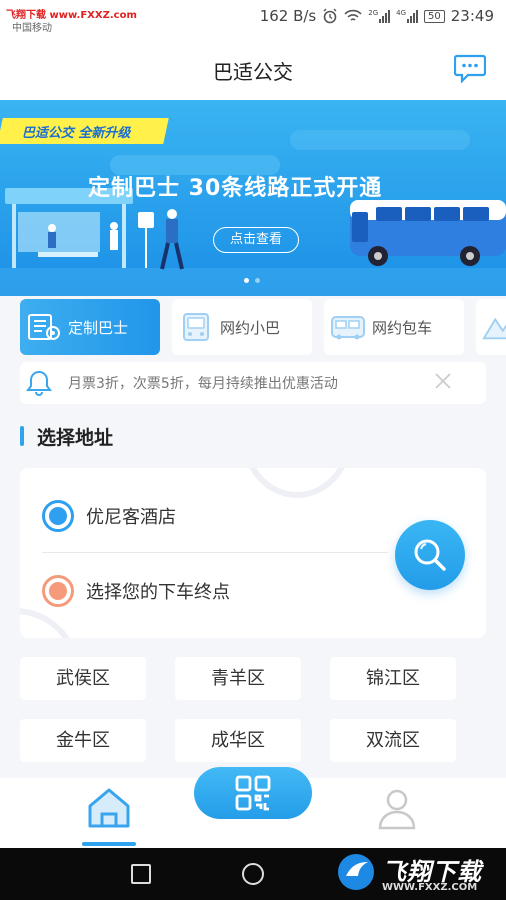 This screenshot has height=900, width=506. Describe the element at coordinates (215, 552) in the screenshot. I see `divider` at that location.